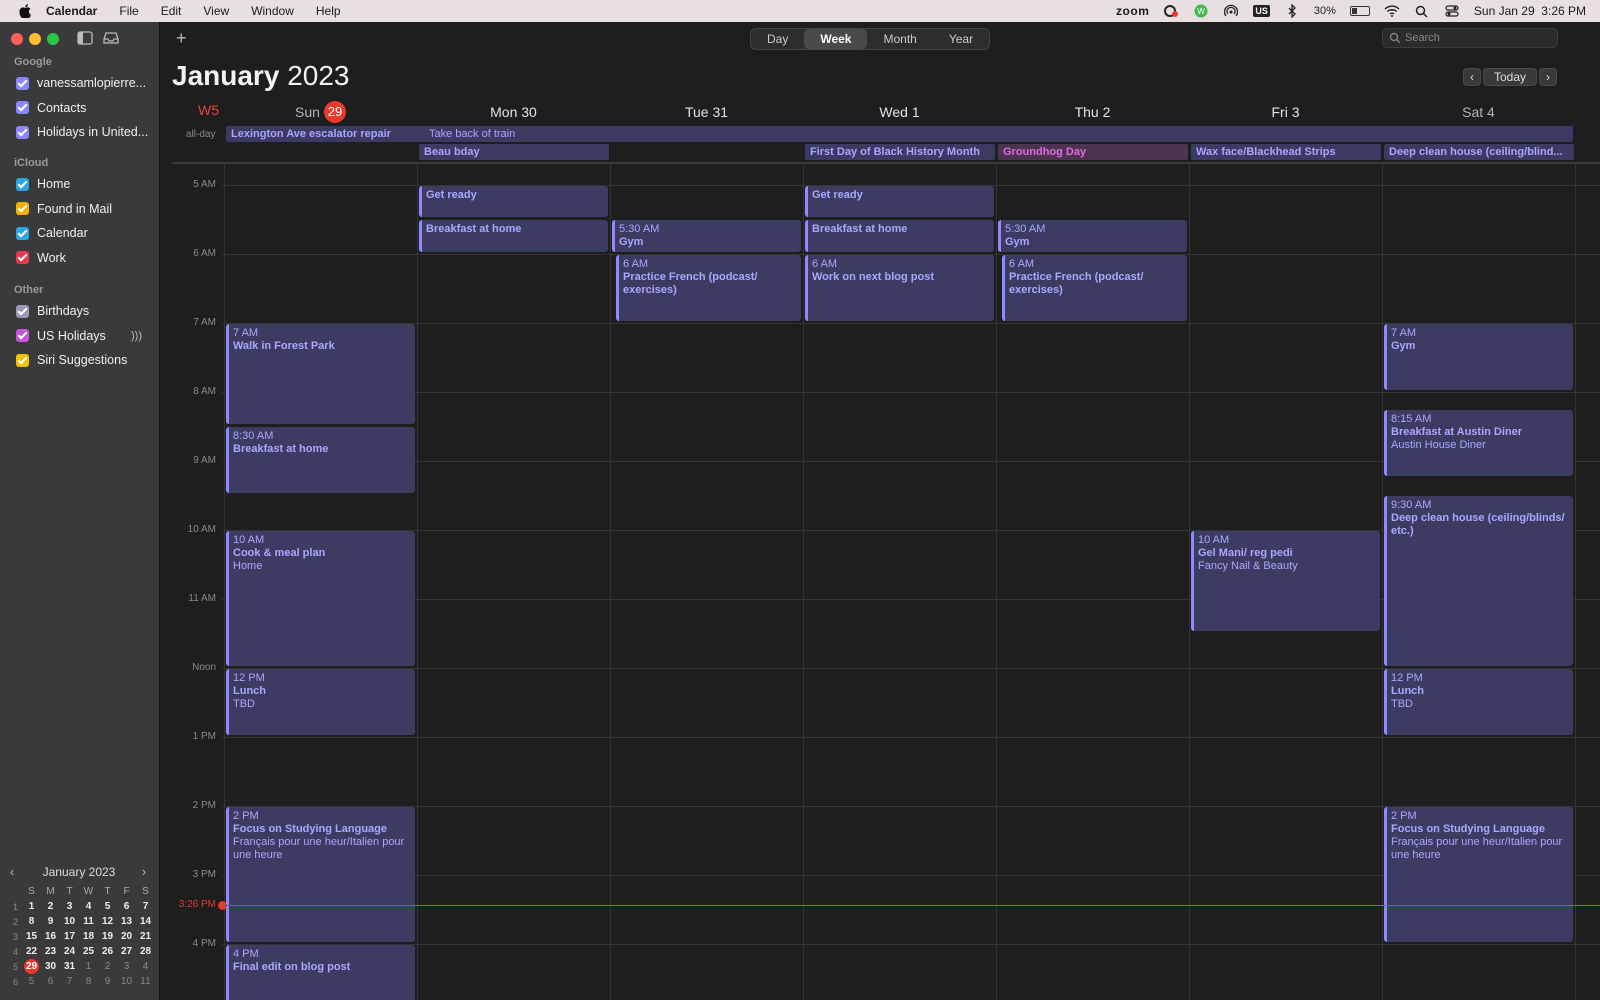  Describe the element at coordinates (128, 11) in the screenshot. I see `menu-file: File` at that location.